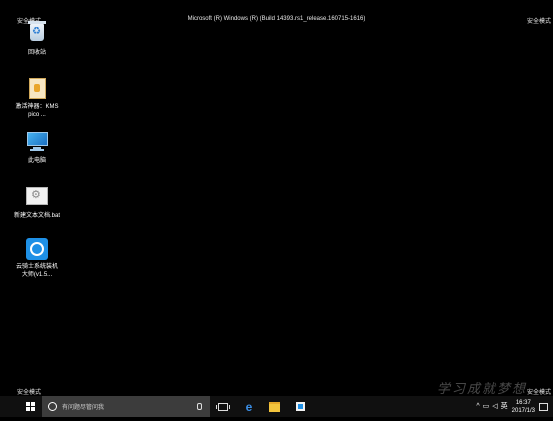 Image resolution: width=553 pixels, height=421 pixels. I want to click on file-explorer-button, so click(274, 406).